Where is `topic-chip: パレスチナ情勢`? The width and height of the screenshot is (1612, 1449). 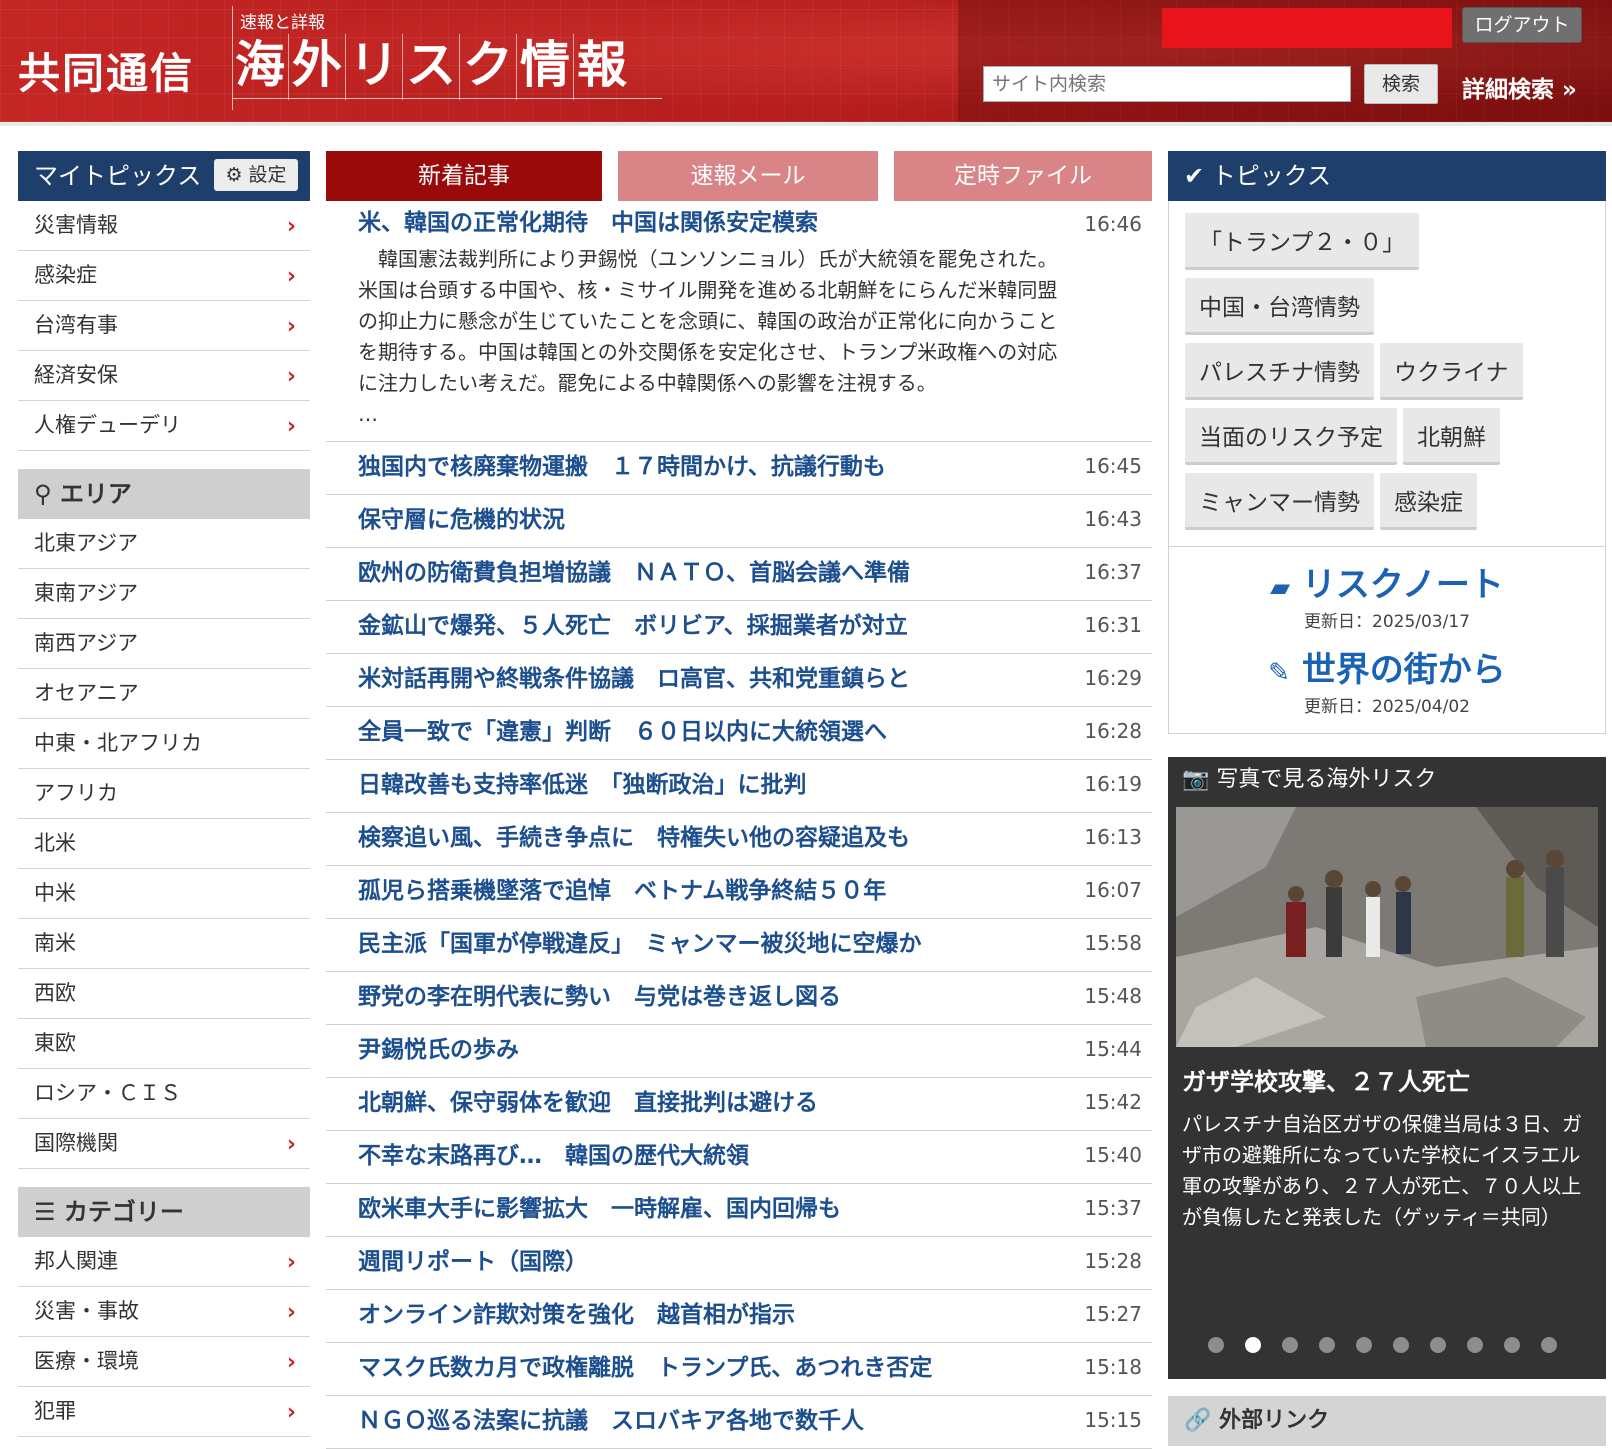
topic-chip: パレスチナ情勢 is located at coordinates (1279, 371).